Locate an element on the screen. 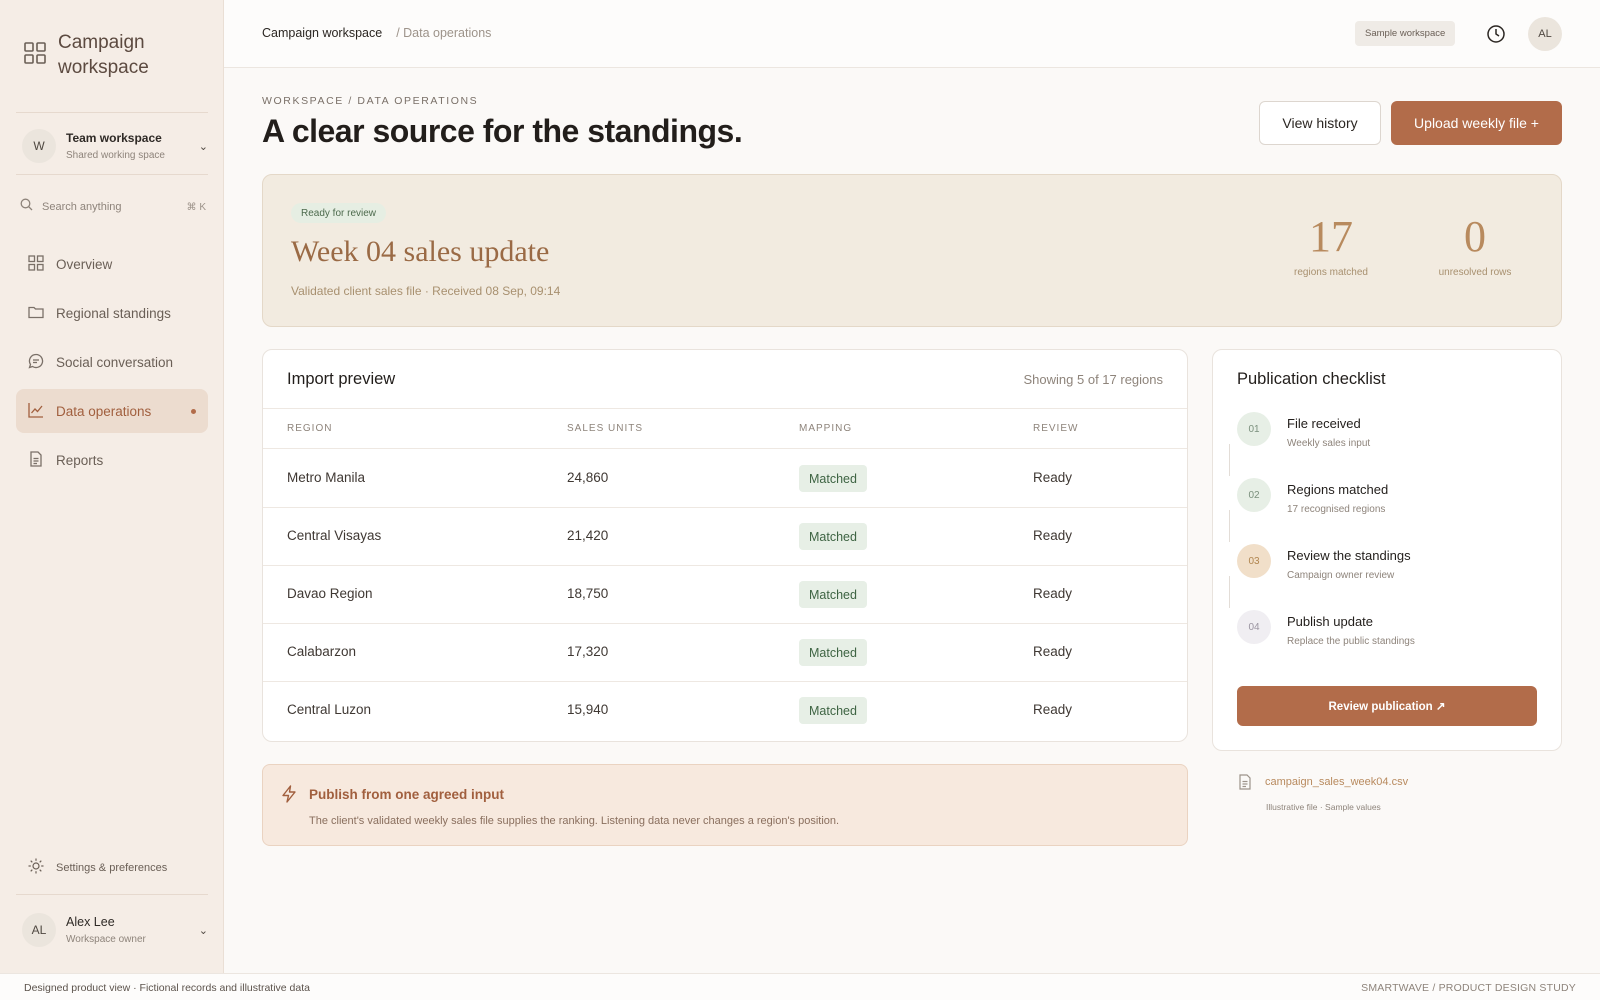 The image size is (1600, 1000). step-subtitle: 17 recognised regions is located at coordinates (1336, 509).